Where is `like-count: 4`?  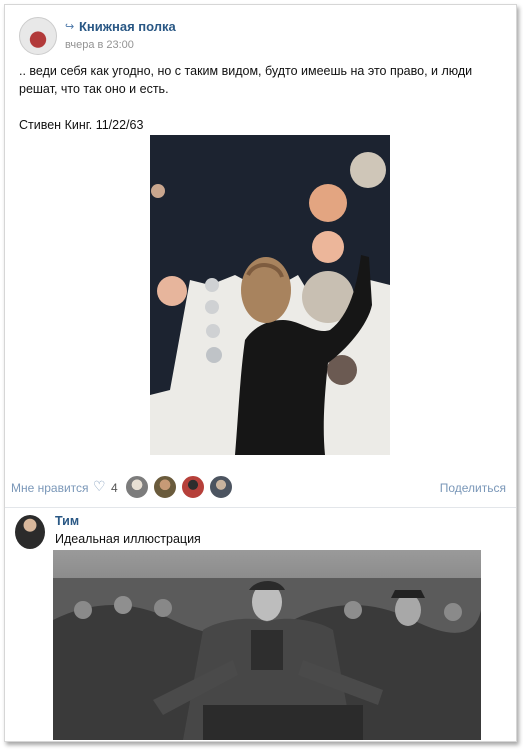
like-count: 4 is located at coordinates (114, 488).